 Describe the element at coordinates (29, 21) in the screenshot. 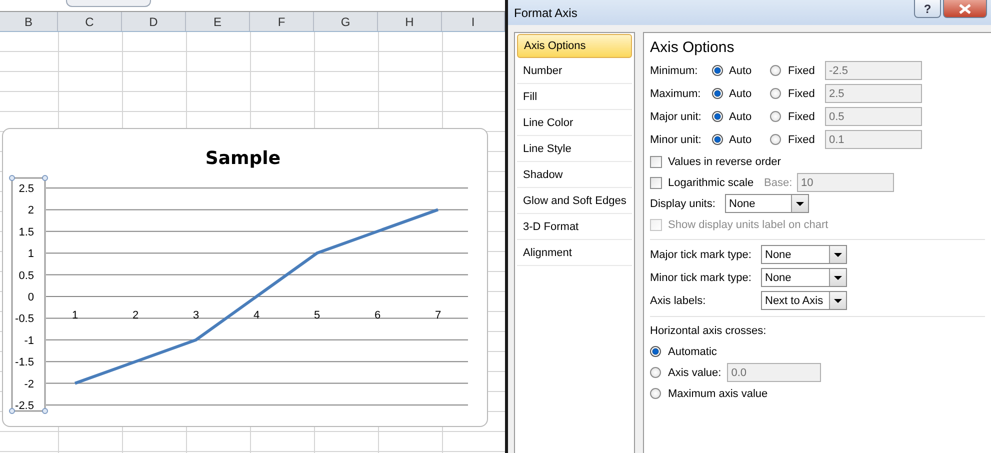

I see `column-header: B` at that location.